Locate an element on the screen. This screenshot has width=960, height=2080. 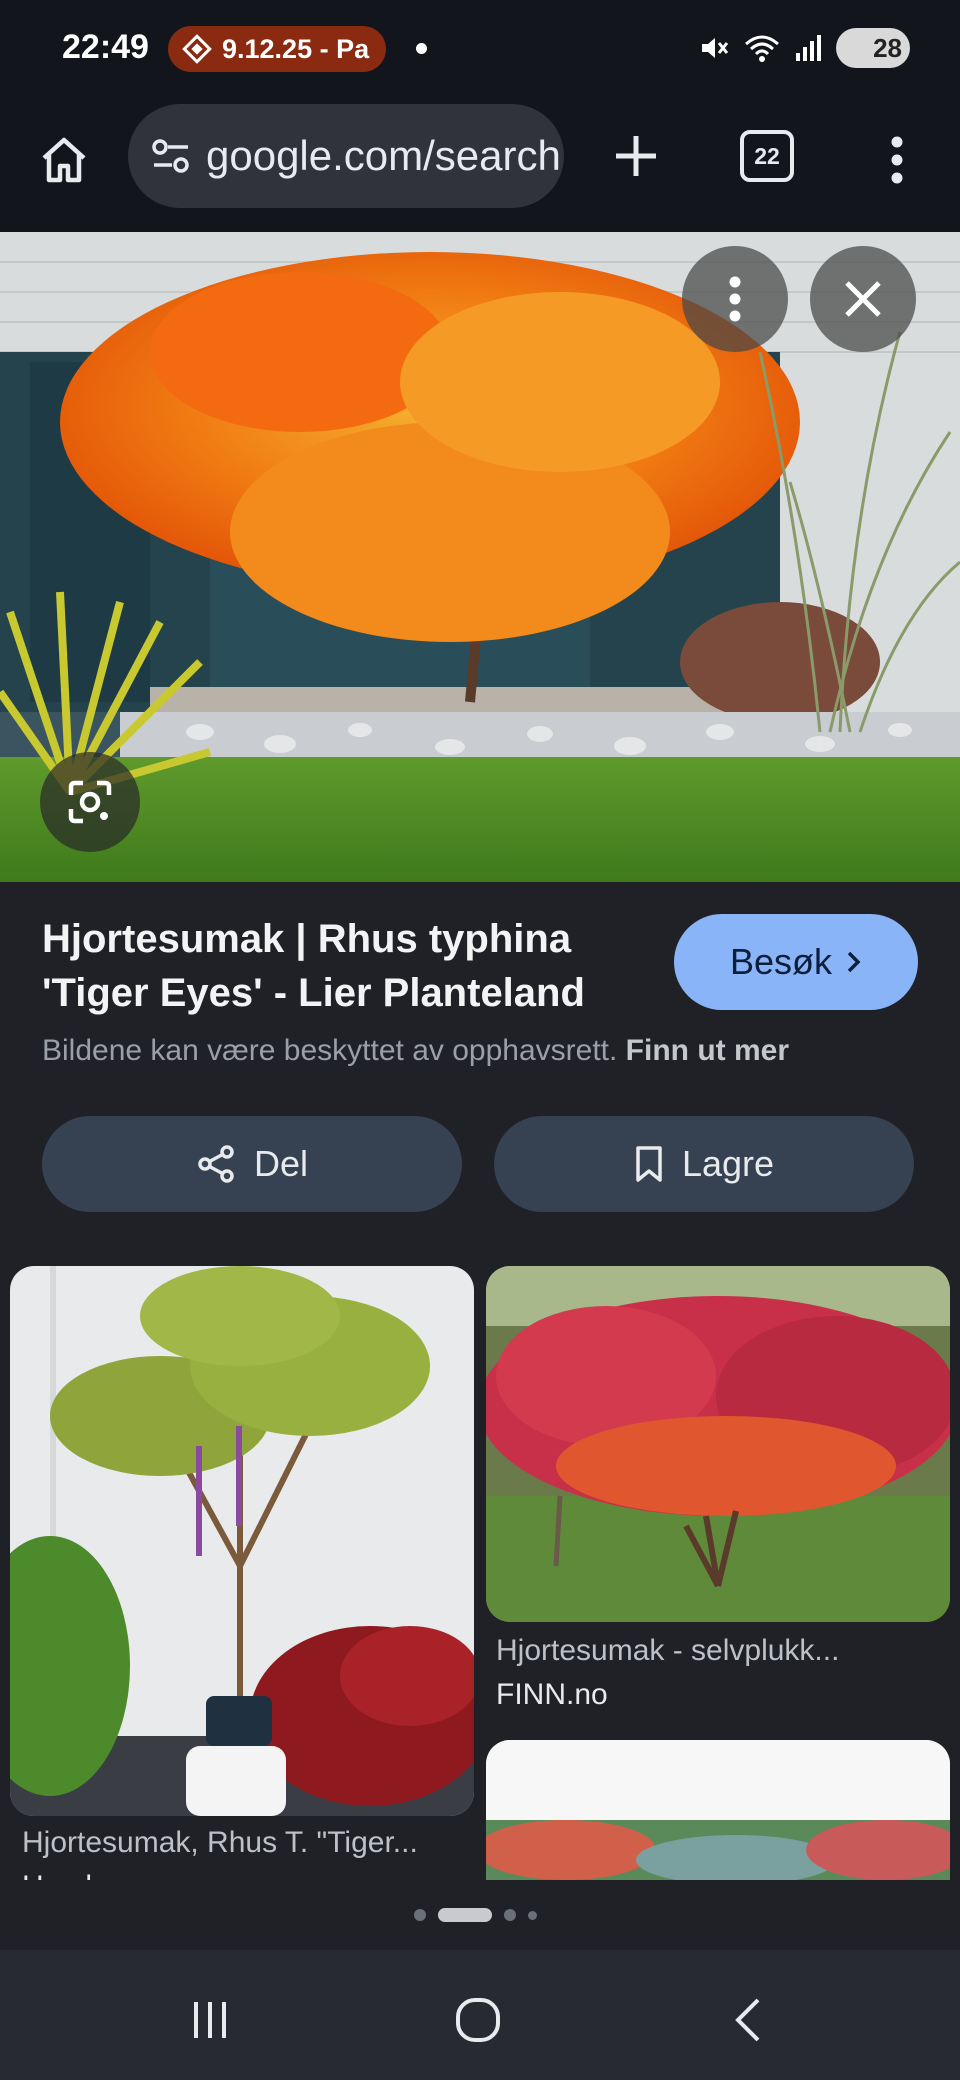
learn-more-link: Finn ut mer is located at coordinates (707, 1050).